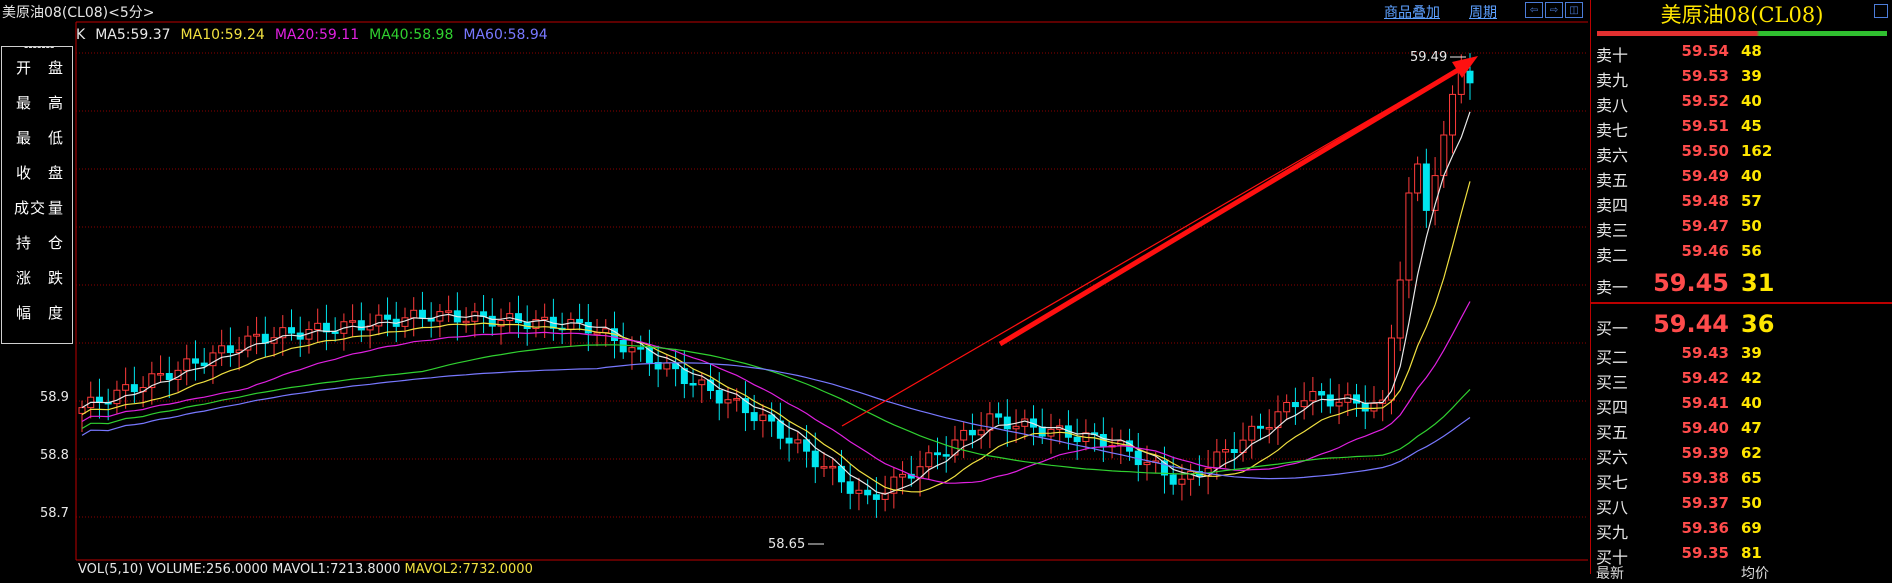  What do you see at coordinates (56, 173) in the screenshot?
I see `info-box-label-char: 盘` at bounding box center [56, 173].